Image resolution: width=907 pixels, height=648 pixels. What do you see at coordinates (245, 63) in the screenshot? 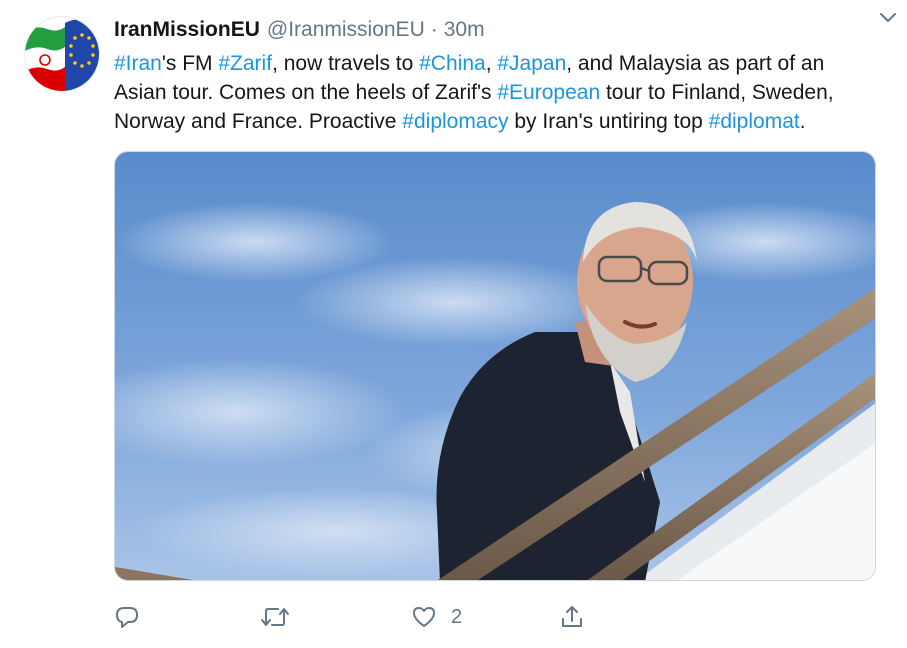
I see `hashtag-link: #Zarif` at bounding box center [245, 63].